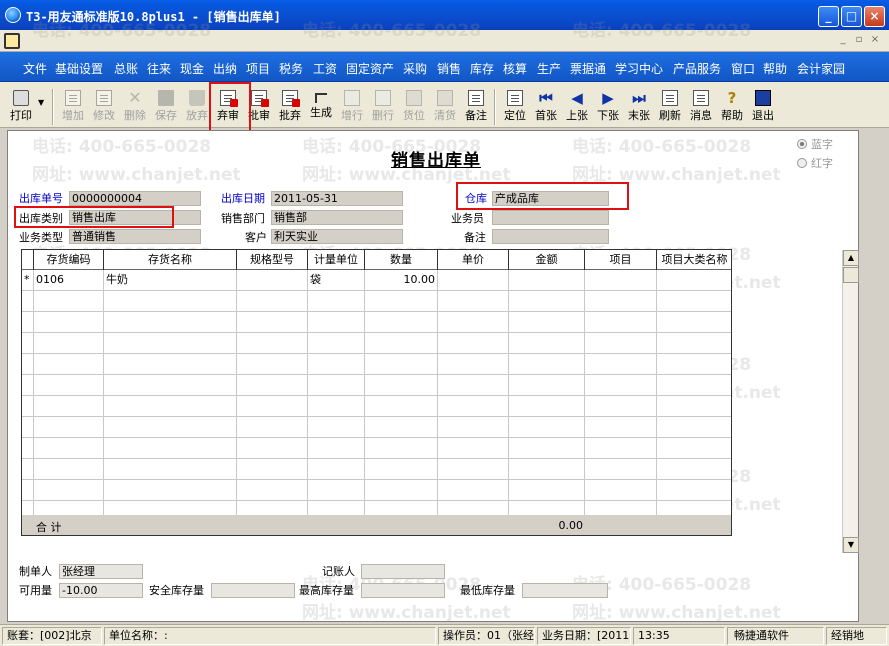  I want to click on first-button: ⏮ 首张, so click(546, 107).